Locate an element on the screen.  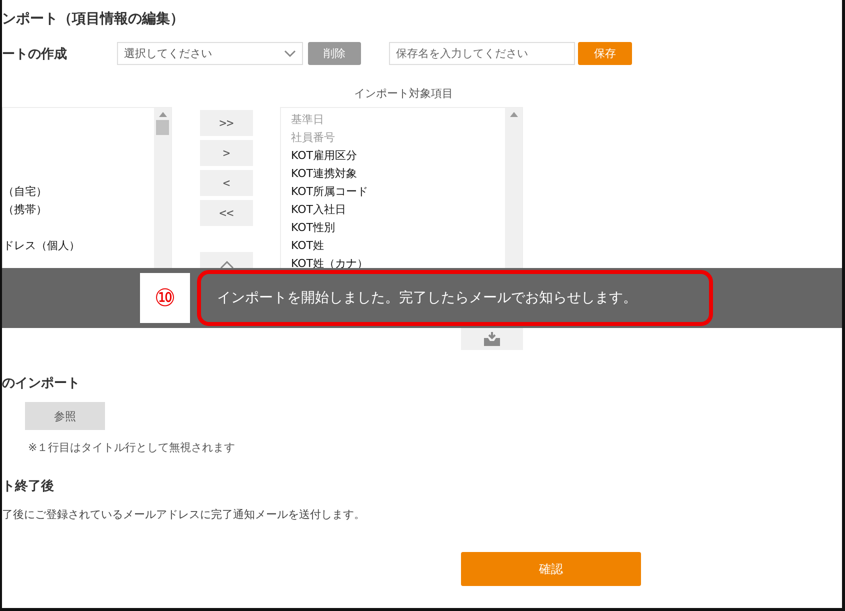
chevron-up-icon is located at coordinates (227, 265).